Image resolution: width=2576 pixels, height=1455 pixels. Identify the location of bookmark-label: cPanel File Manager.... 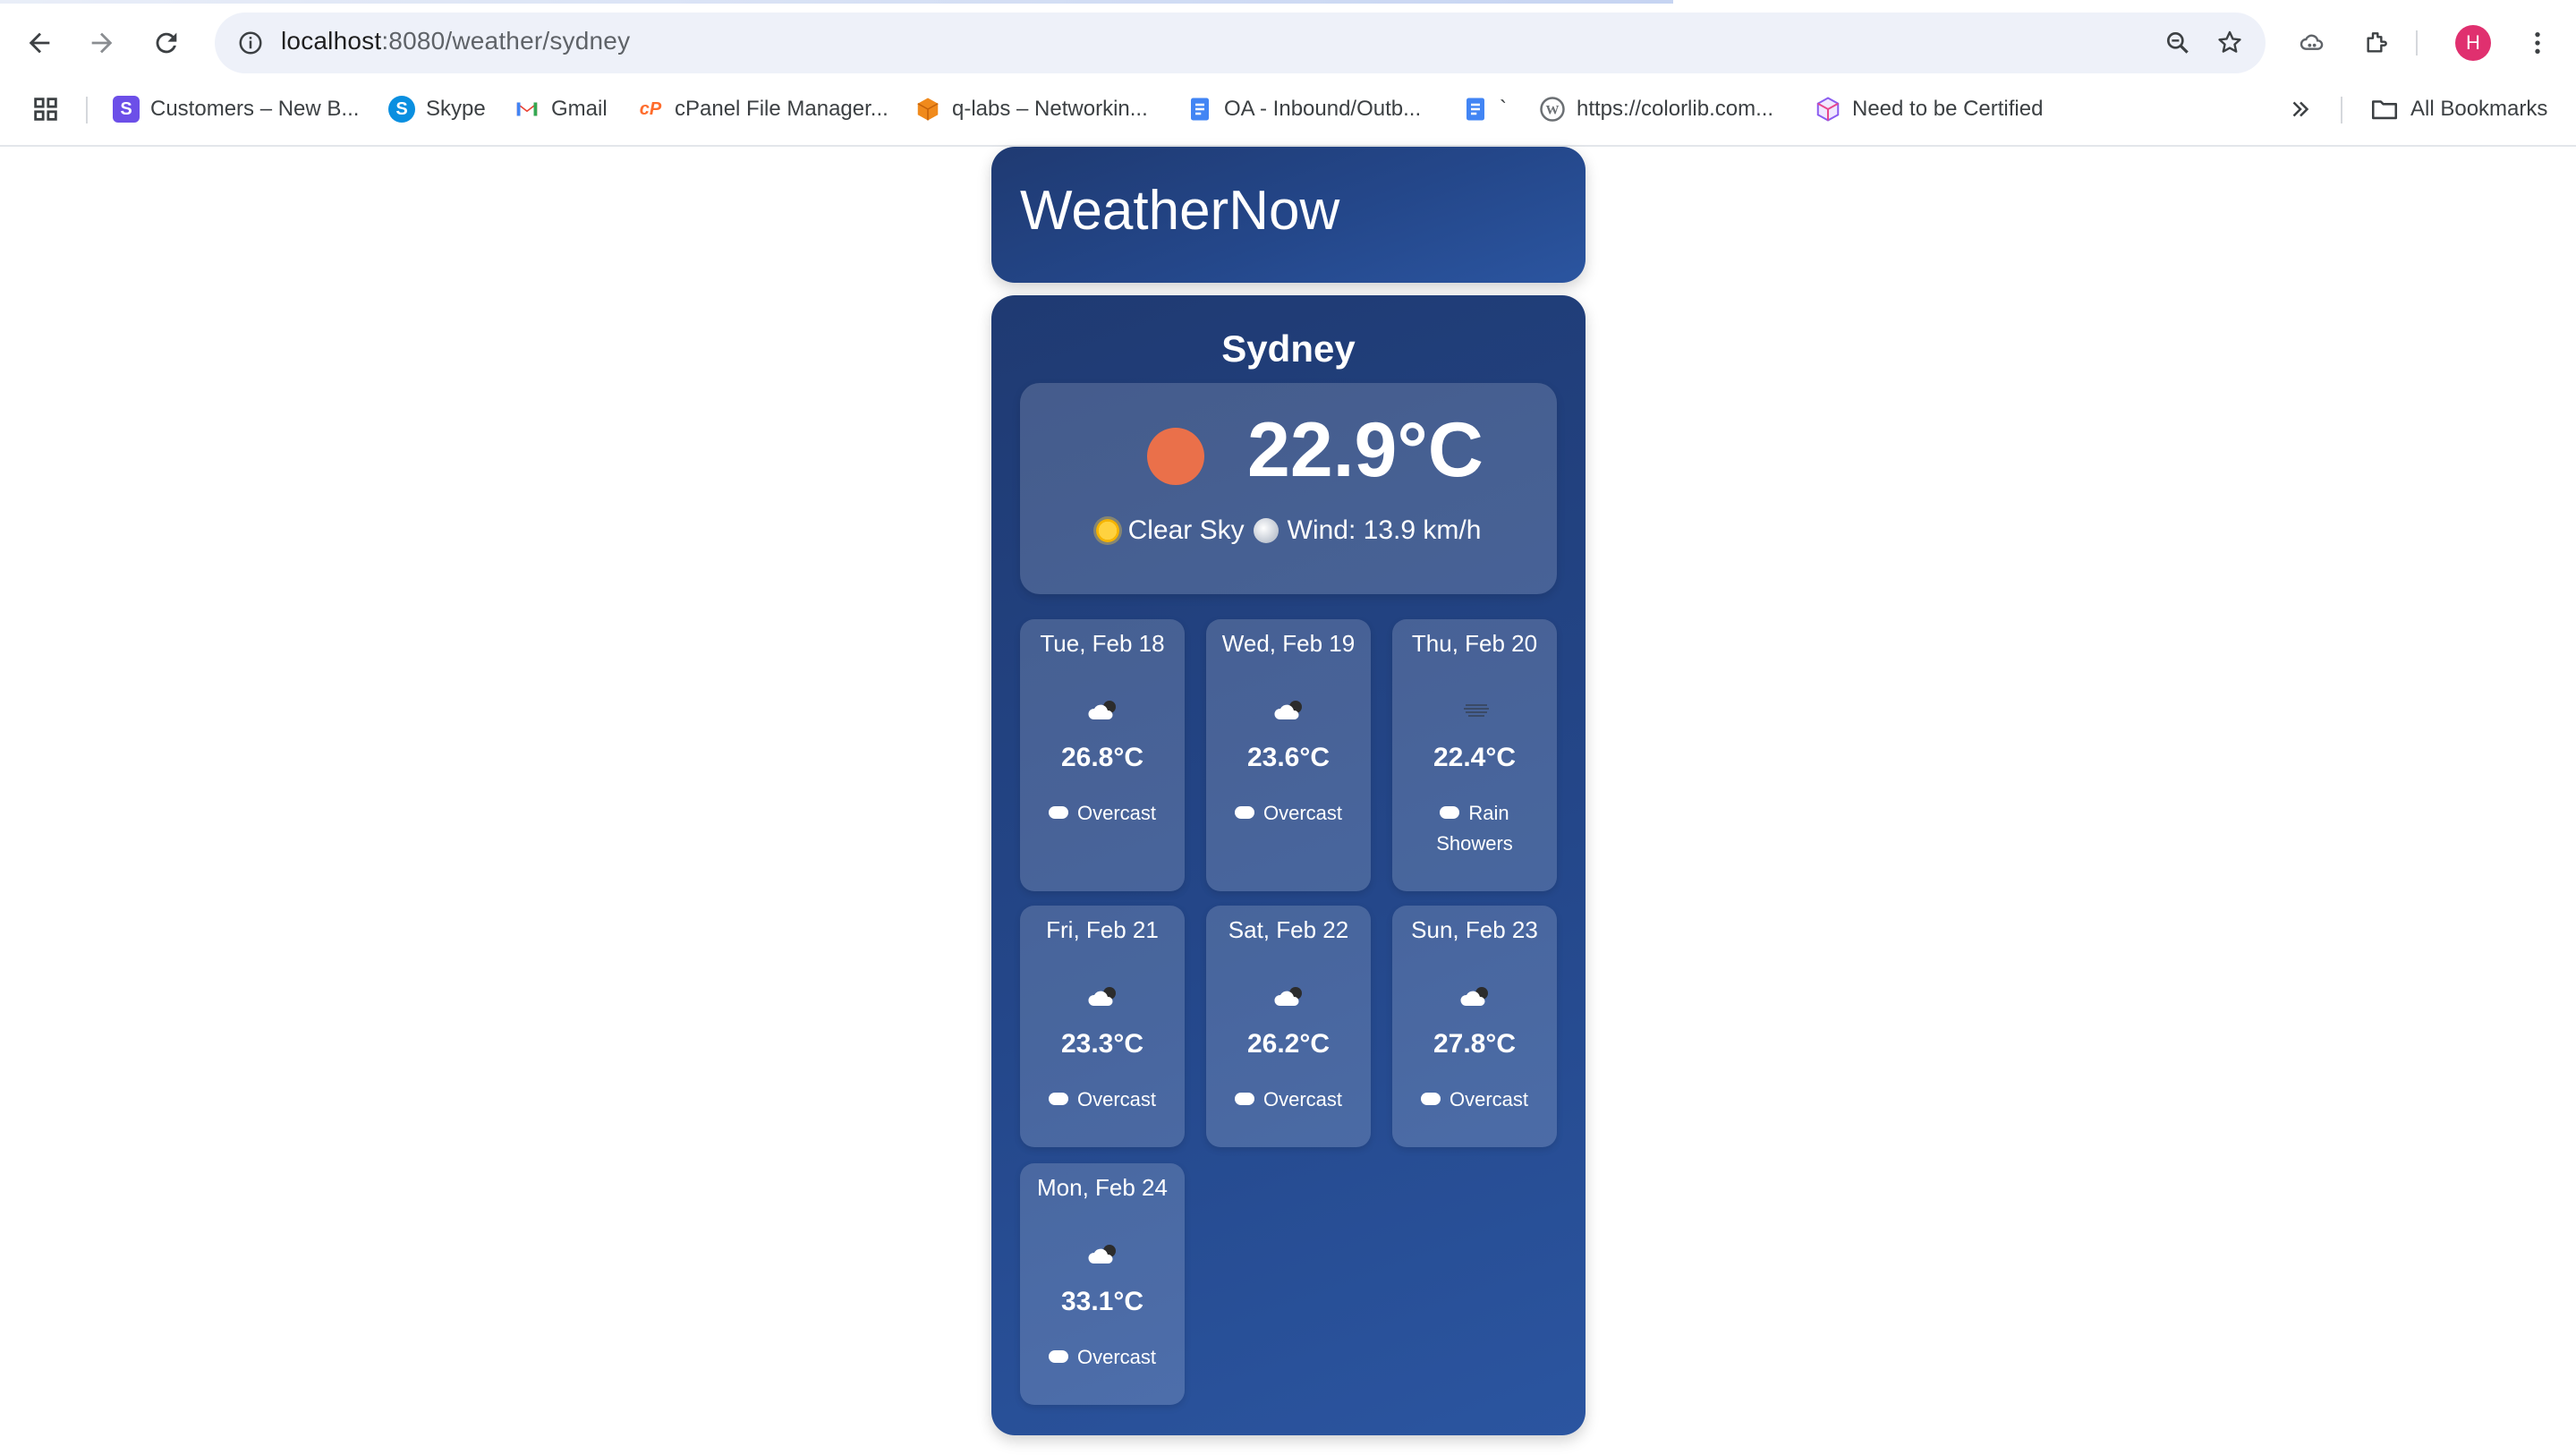
(781, 109).